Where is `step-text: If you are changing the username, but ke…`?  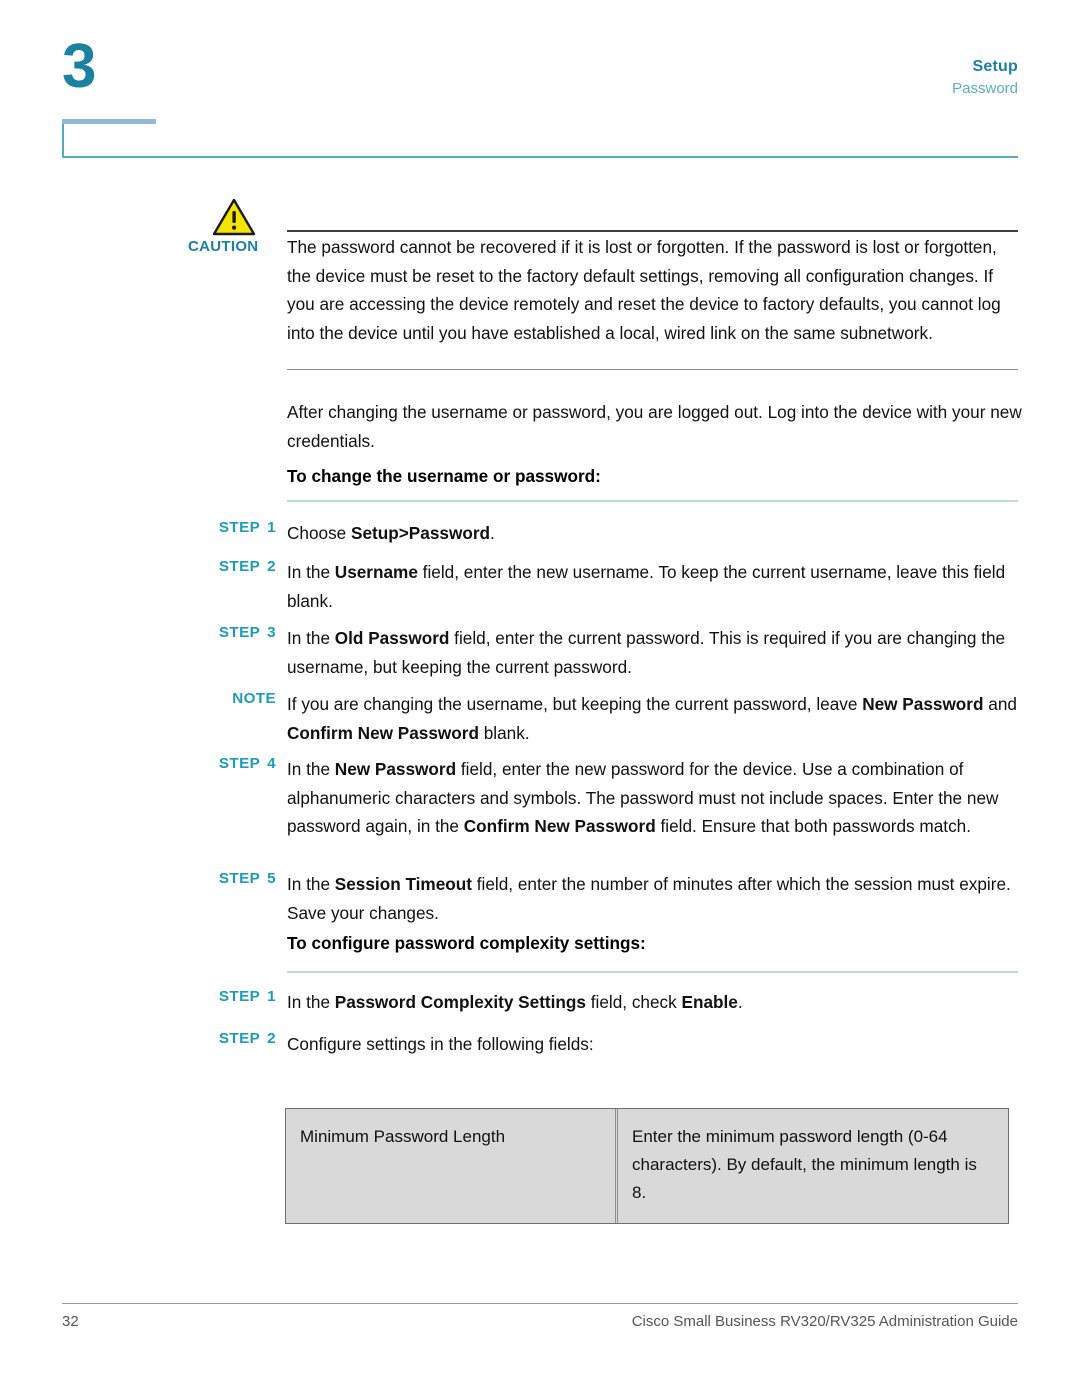 step-text: If you are changing the username, but ke… is located at coordinates (657, 718).